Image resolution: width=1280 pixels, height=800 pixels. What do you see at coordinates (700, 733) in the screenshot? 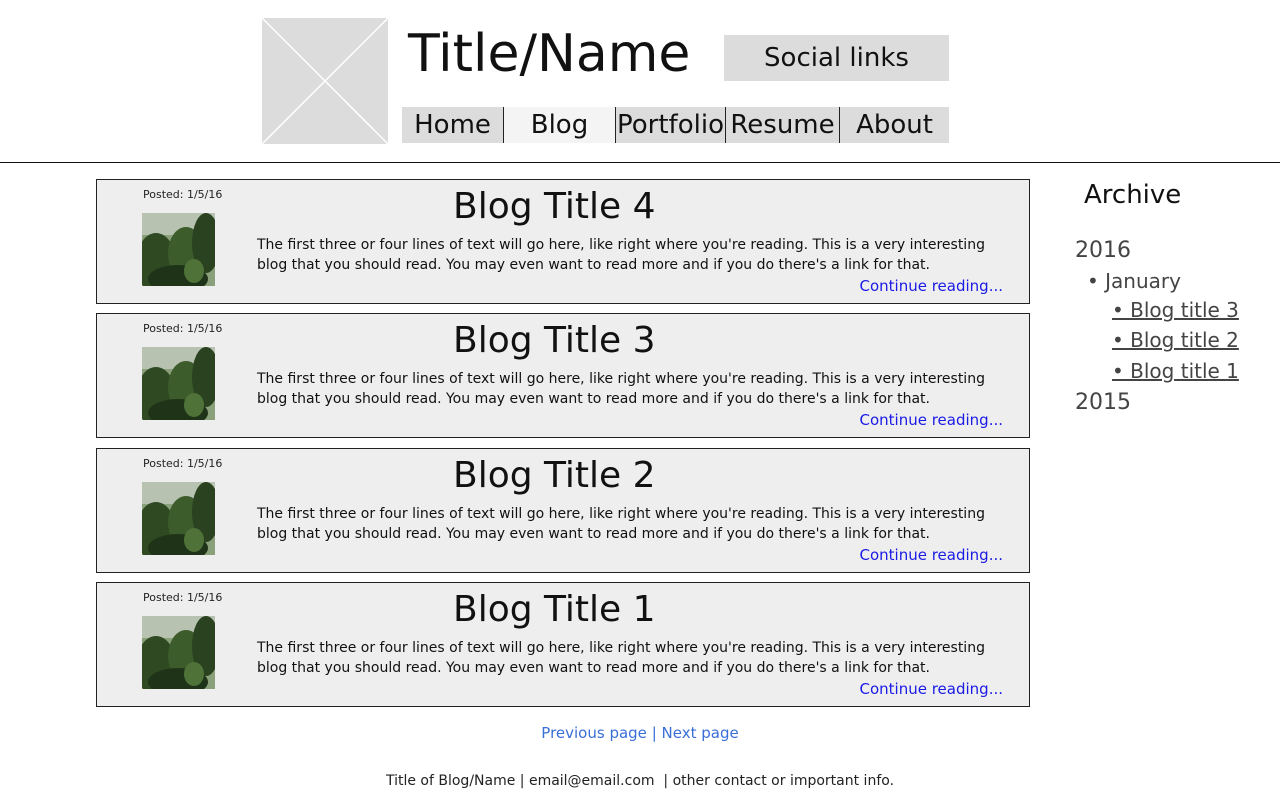
I see `next-page-link: Next page` at bounding box center [700, 733].